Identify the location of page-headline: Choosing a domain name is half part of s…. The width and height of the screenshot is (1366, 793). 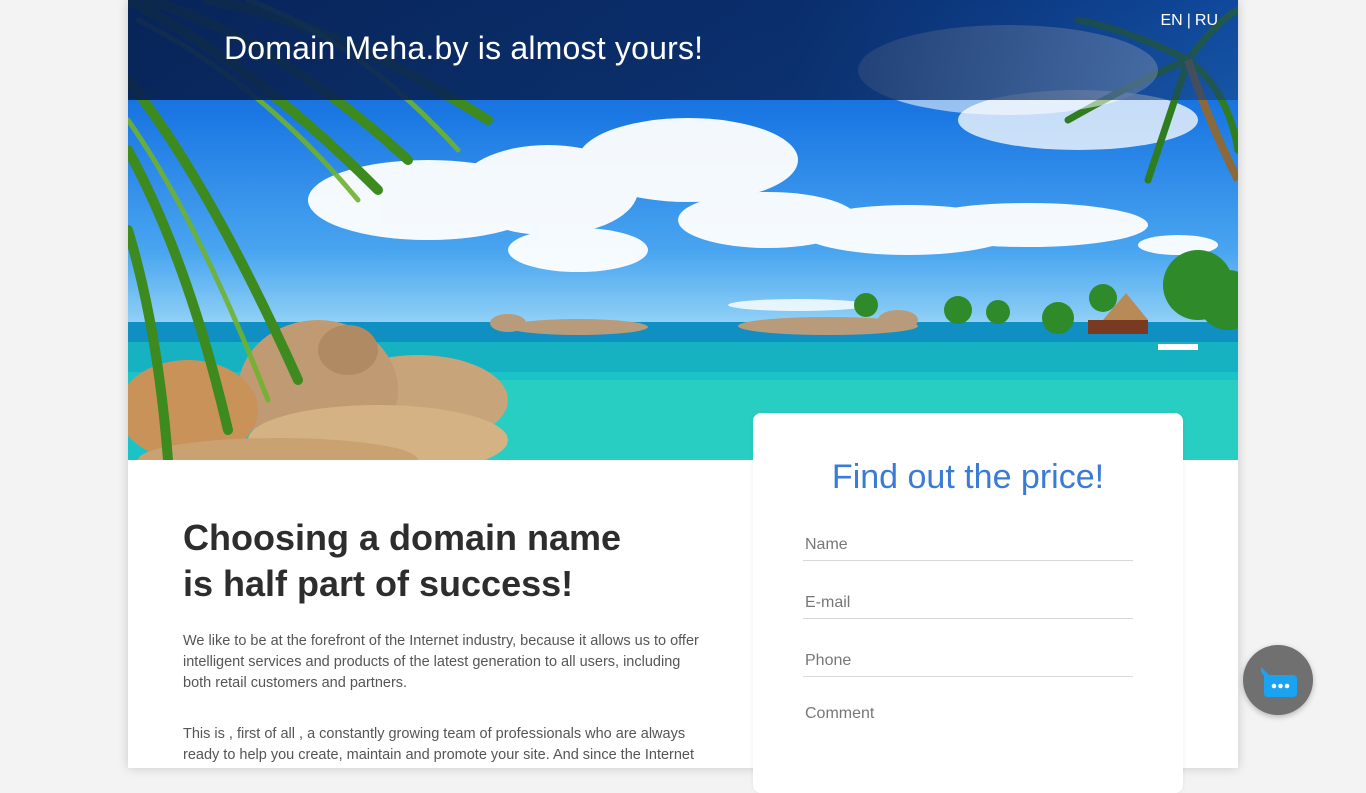
(443, 561).